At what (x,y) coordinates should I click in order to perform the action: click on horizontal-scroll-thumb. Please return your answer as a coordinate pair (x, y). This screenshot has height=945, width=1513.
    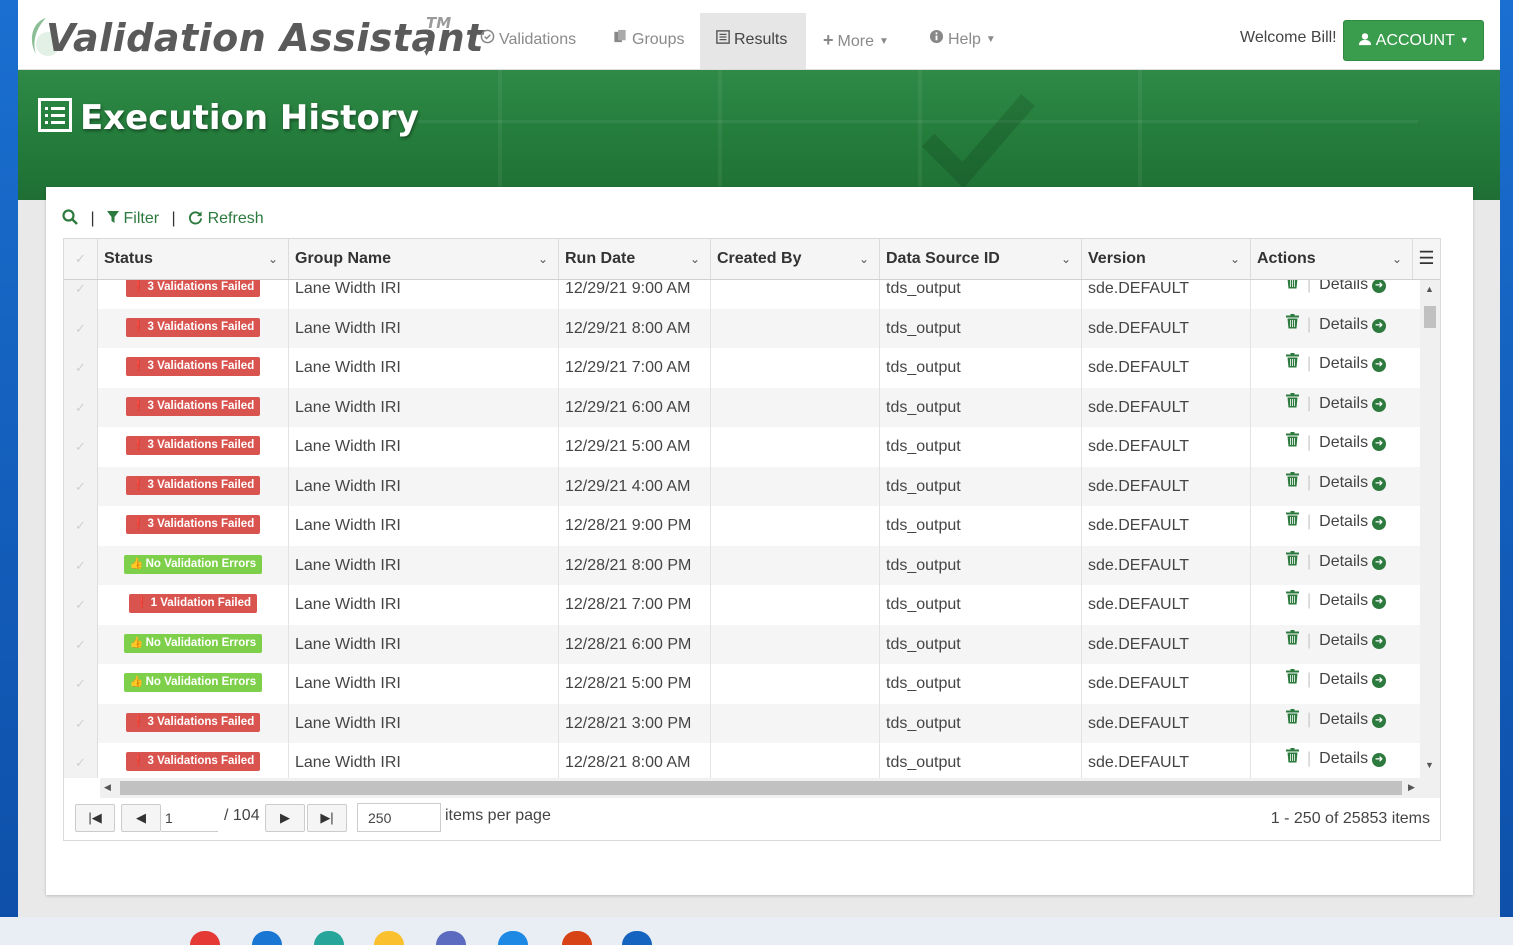
    Looking at the image, I should click on (761, 788).